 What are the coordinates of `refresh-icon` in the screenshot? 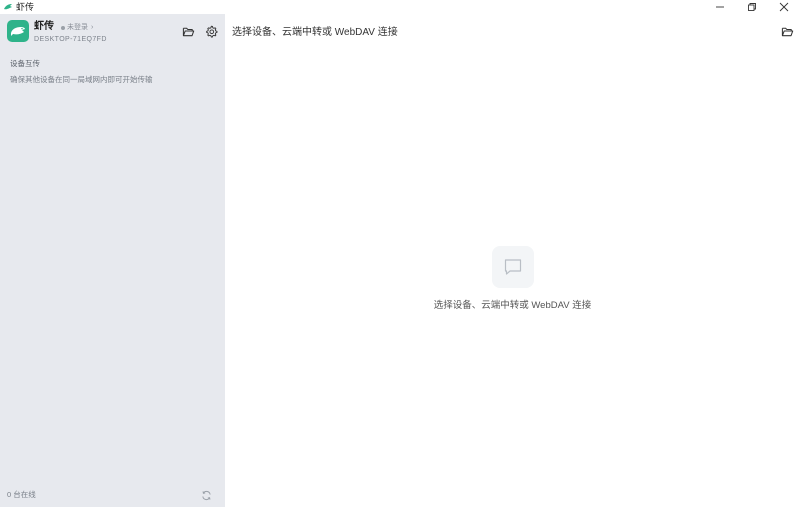 It's located at (206, 495).